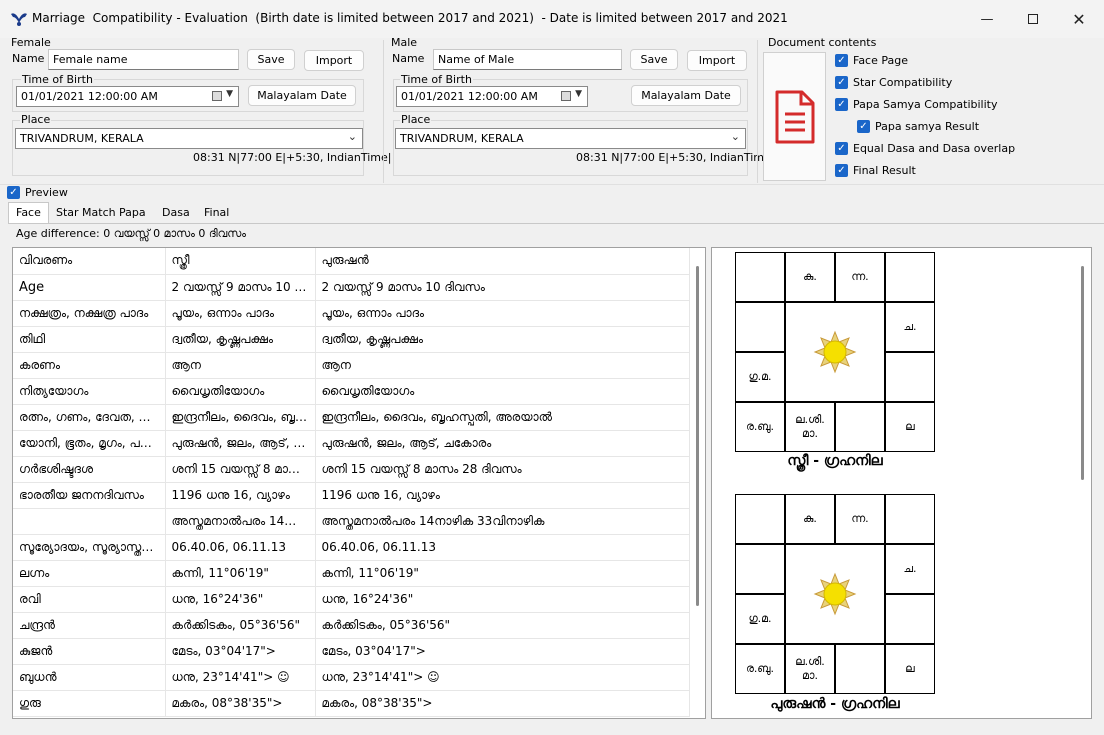 This screenshot has width=1104, height=735. What do you see at coordinates (13, 192) in the screenshot?
I see `preview-checkbox: ✓` at bounding box center [13, 192].